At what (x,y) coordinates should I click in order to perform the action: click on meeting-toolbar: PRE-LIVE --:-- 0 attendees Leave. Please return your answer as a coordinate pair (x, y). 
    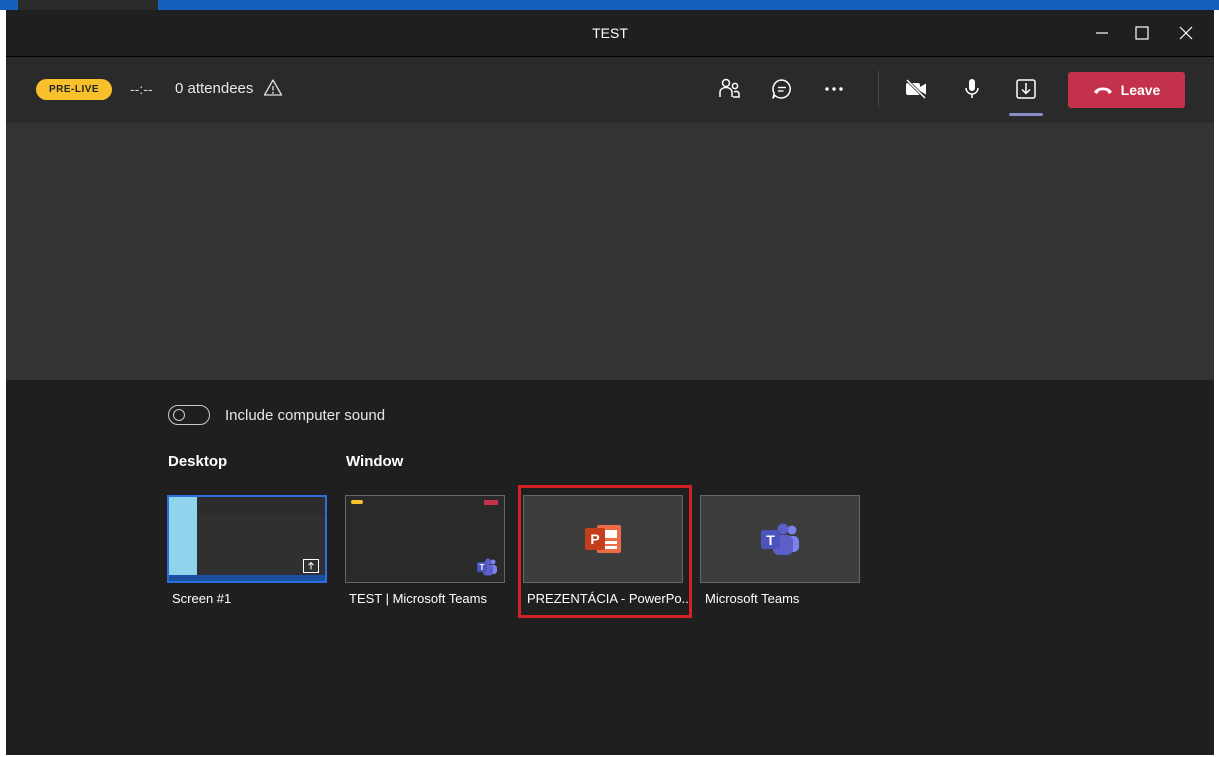
    Looking at the image, I should click on (610, 90).